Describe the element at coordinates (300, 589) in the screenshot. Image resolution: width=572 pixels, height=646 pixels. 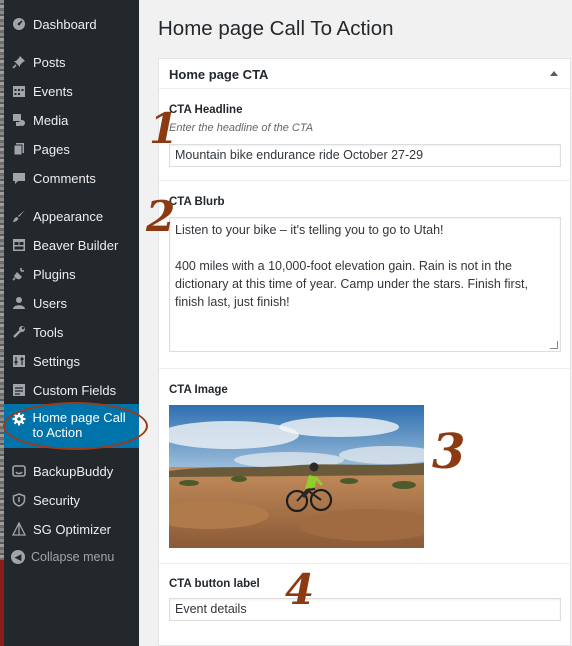
I see `annotation-4: 4` at that location.